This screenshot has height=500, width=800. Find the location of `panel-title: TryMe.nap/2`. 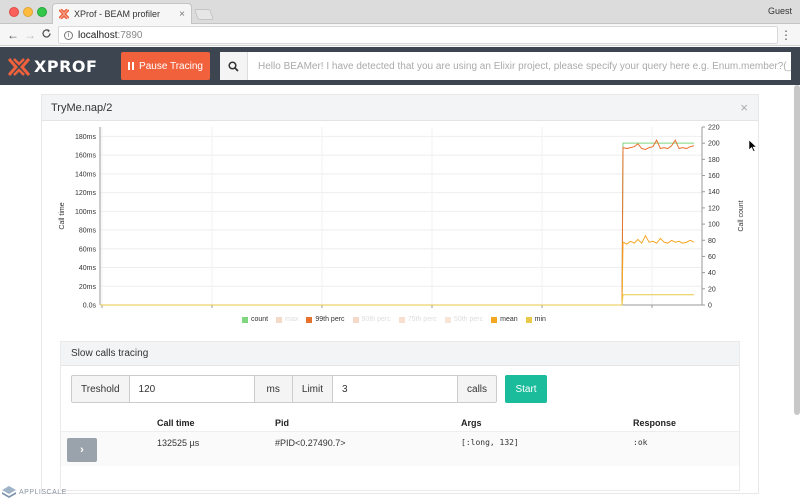

panel-title: TryMe.nap/2 is located at coordinates (82, 107).